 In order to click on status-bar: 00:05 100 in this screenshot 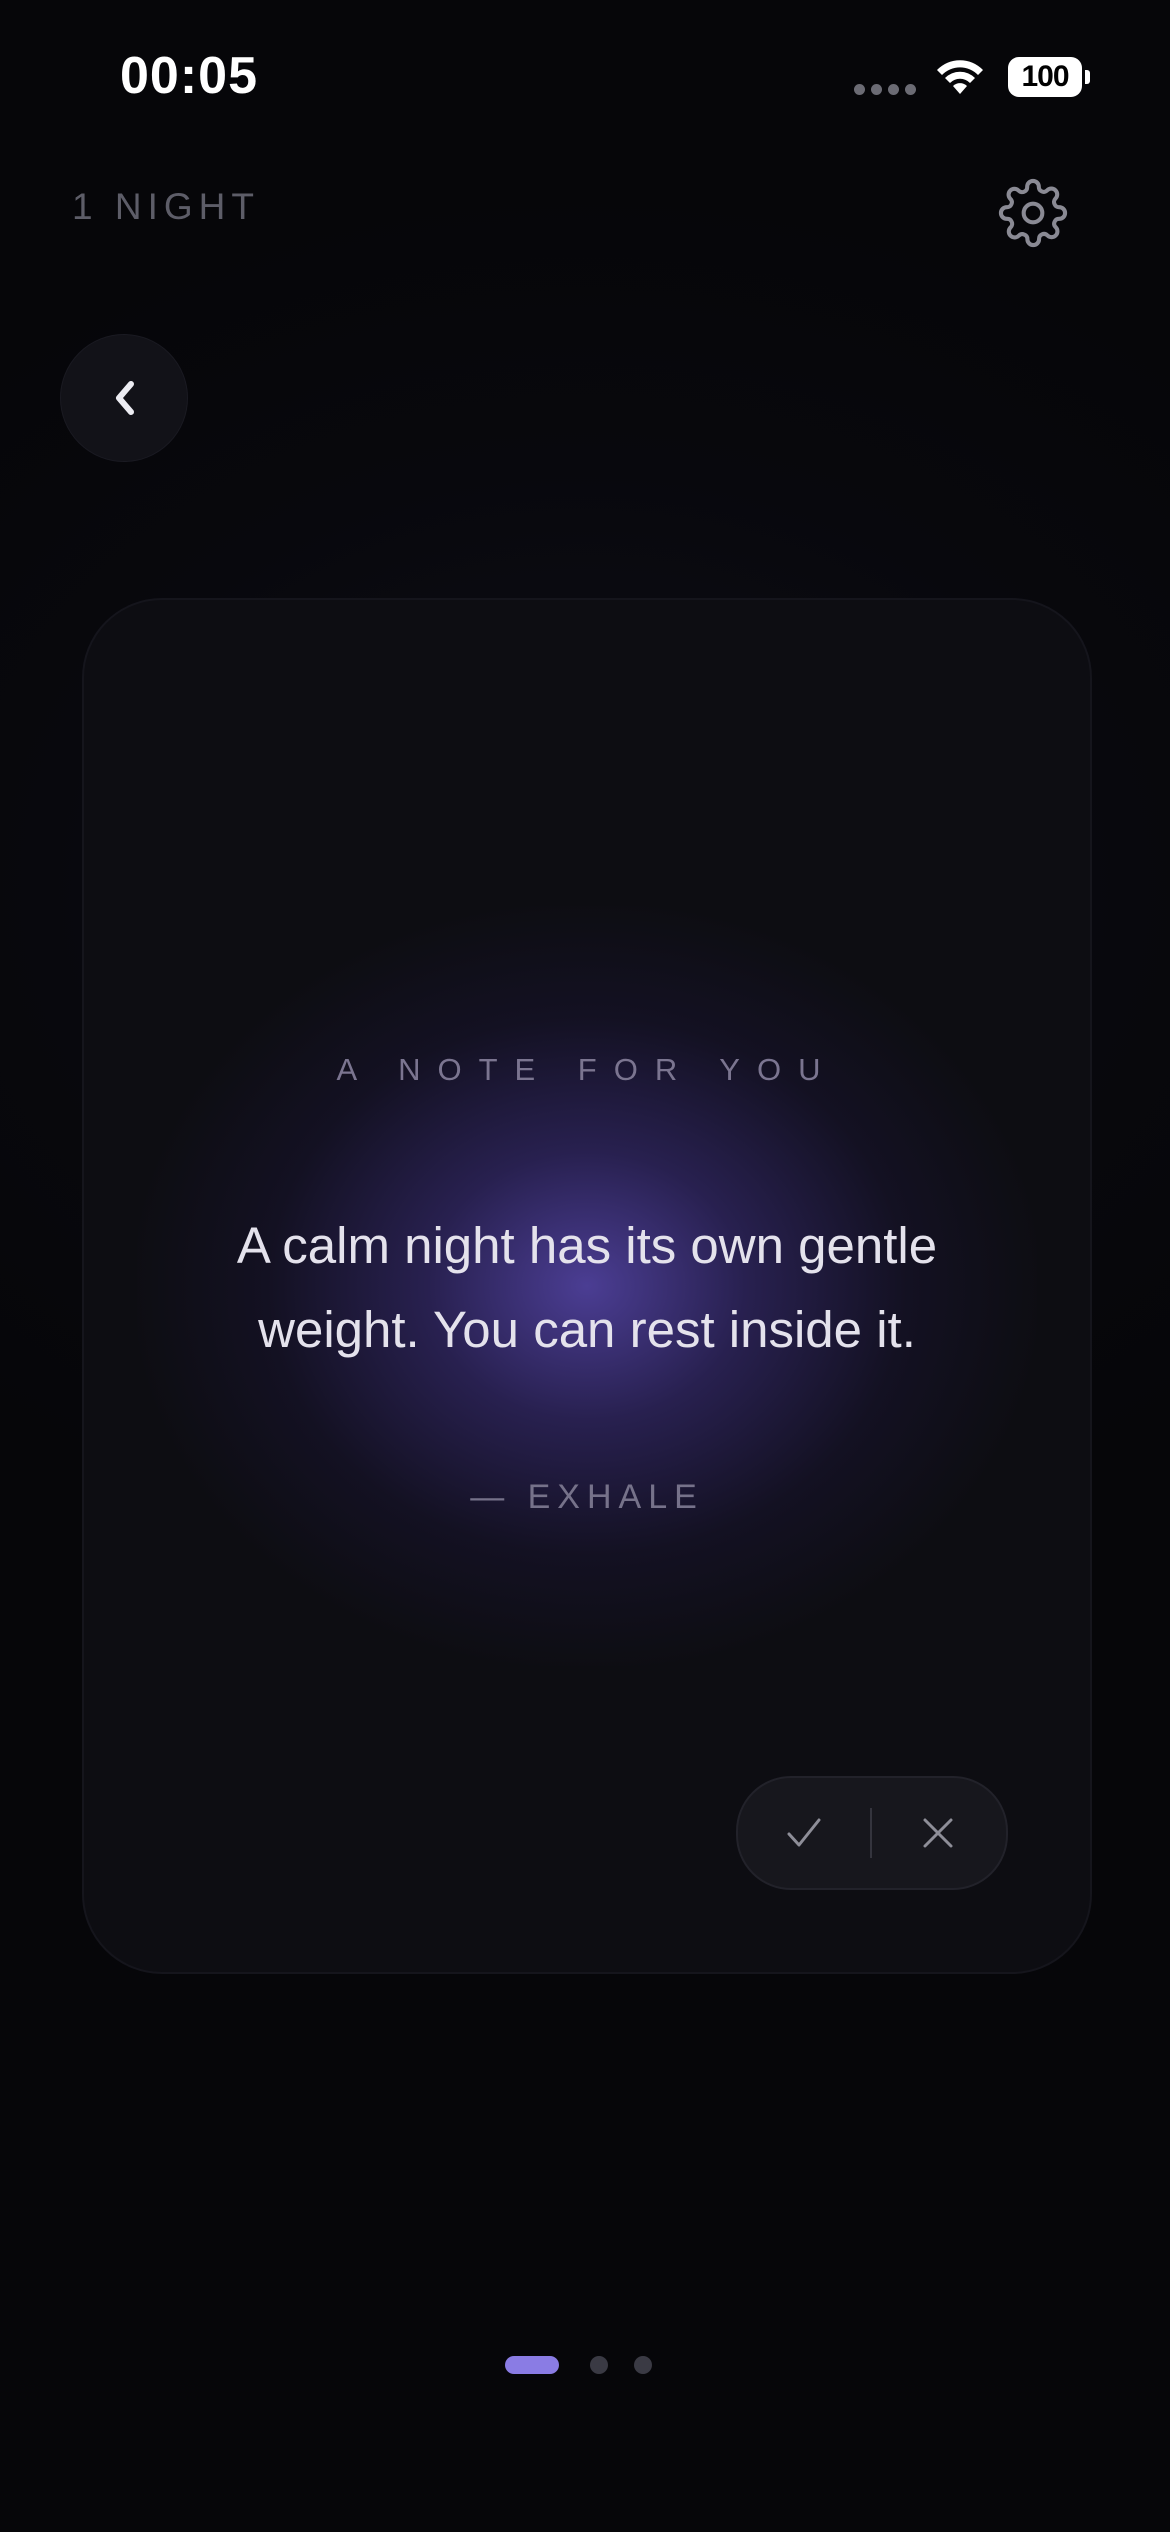, I will do `click(585, 75)`.